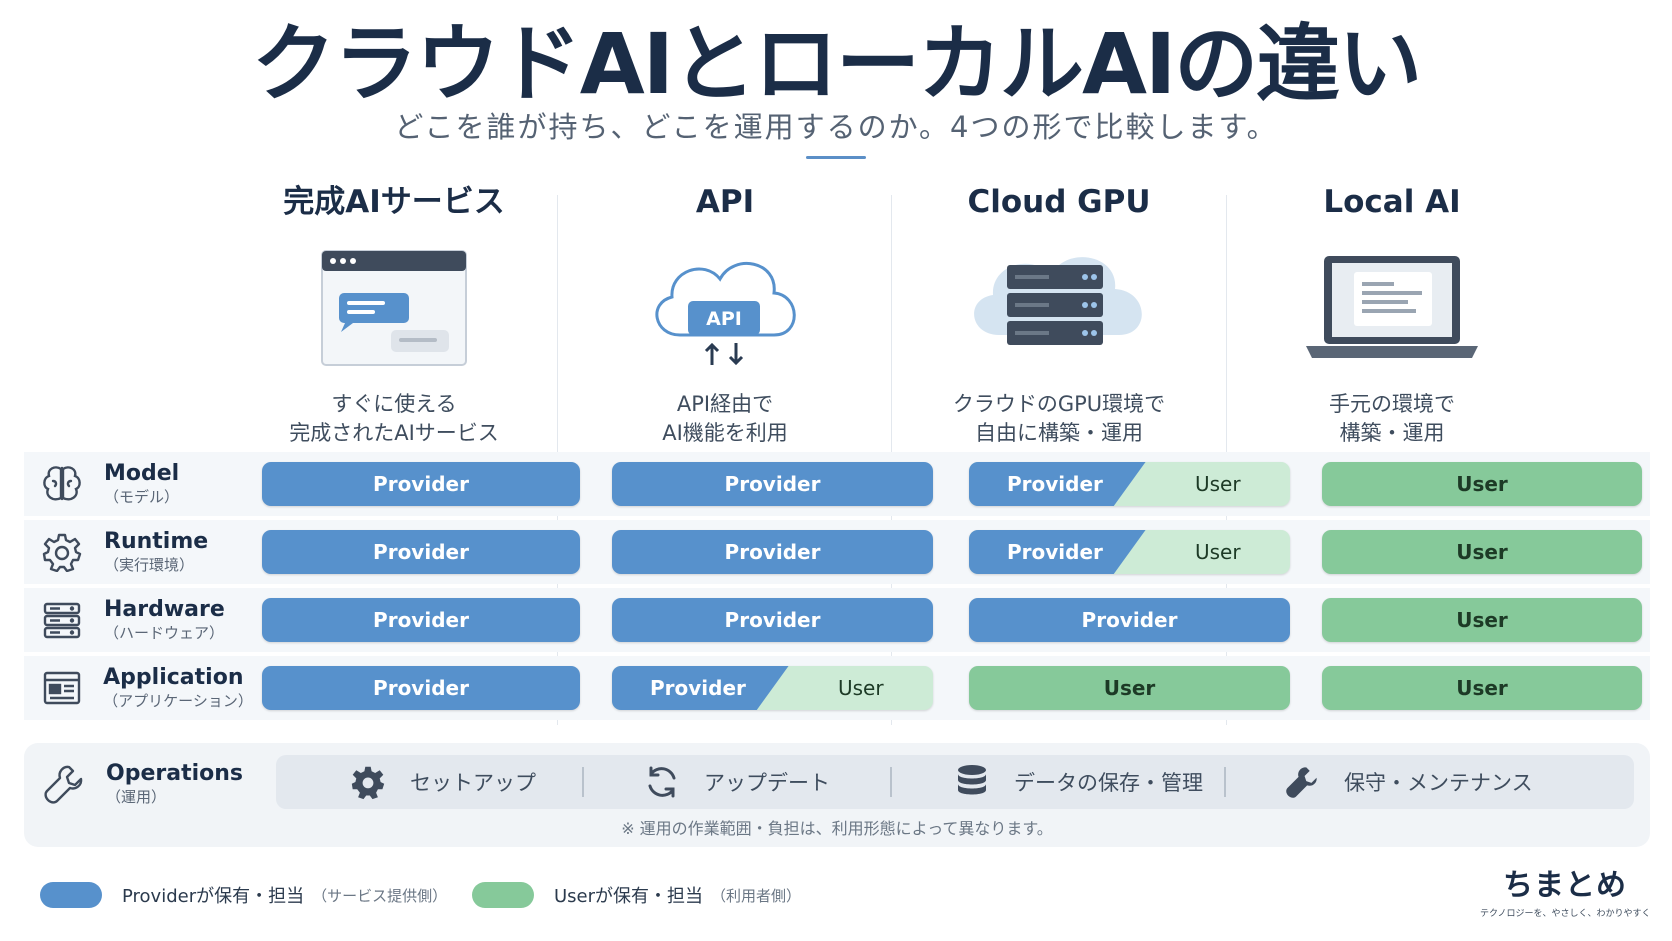 This screenshot has height=941, width=1672. What do you see at coordinates (756, 895) in the screenshot?
I see `legend-sublabel: （利用者側）` at bounding box center [756, 895].